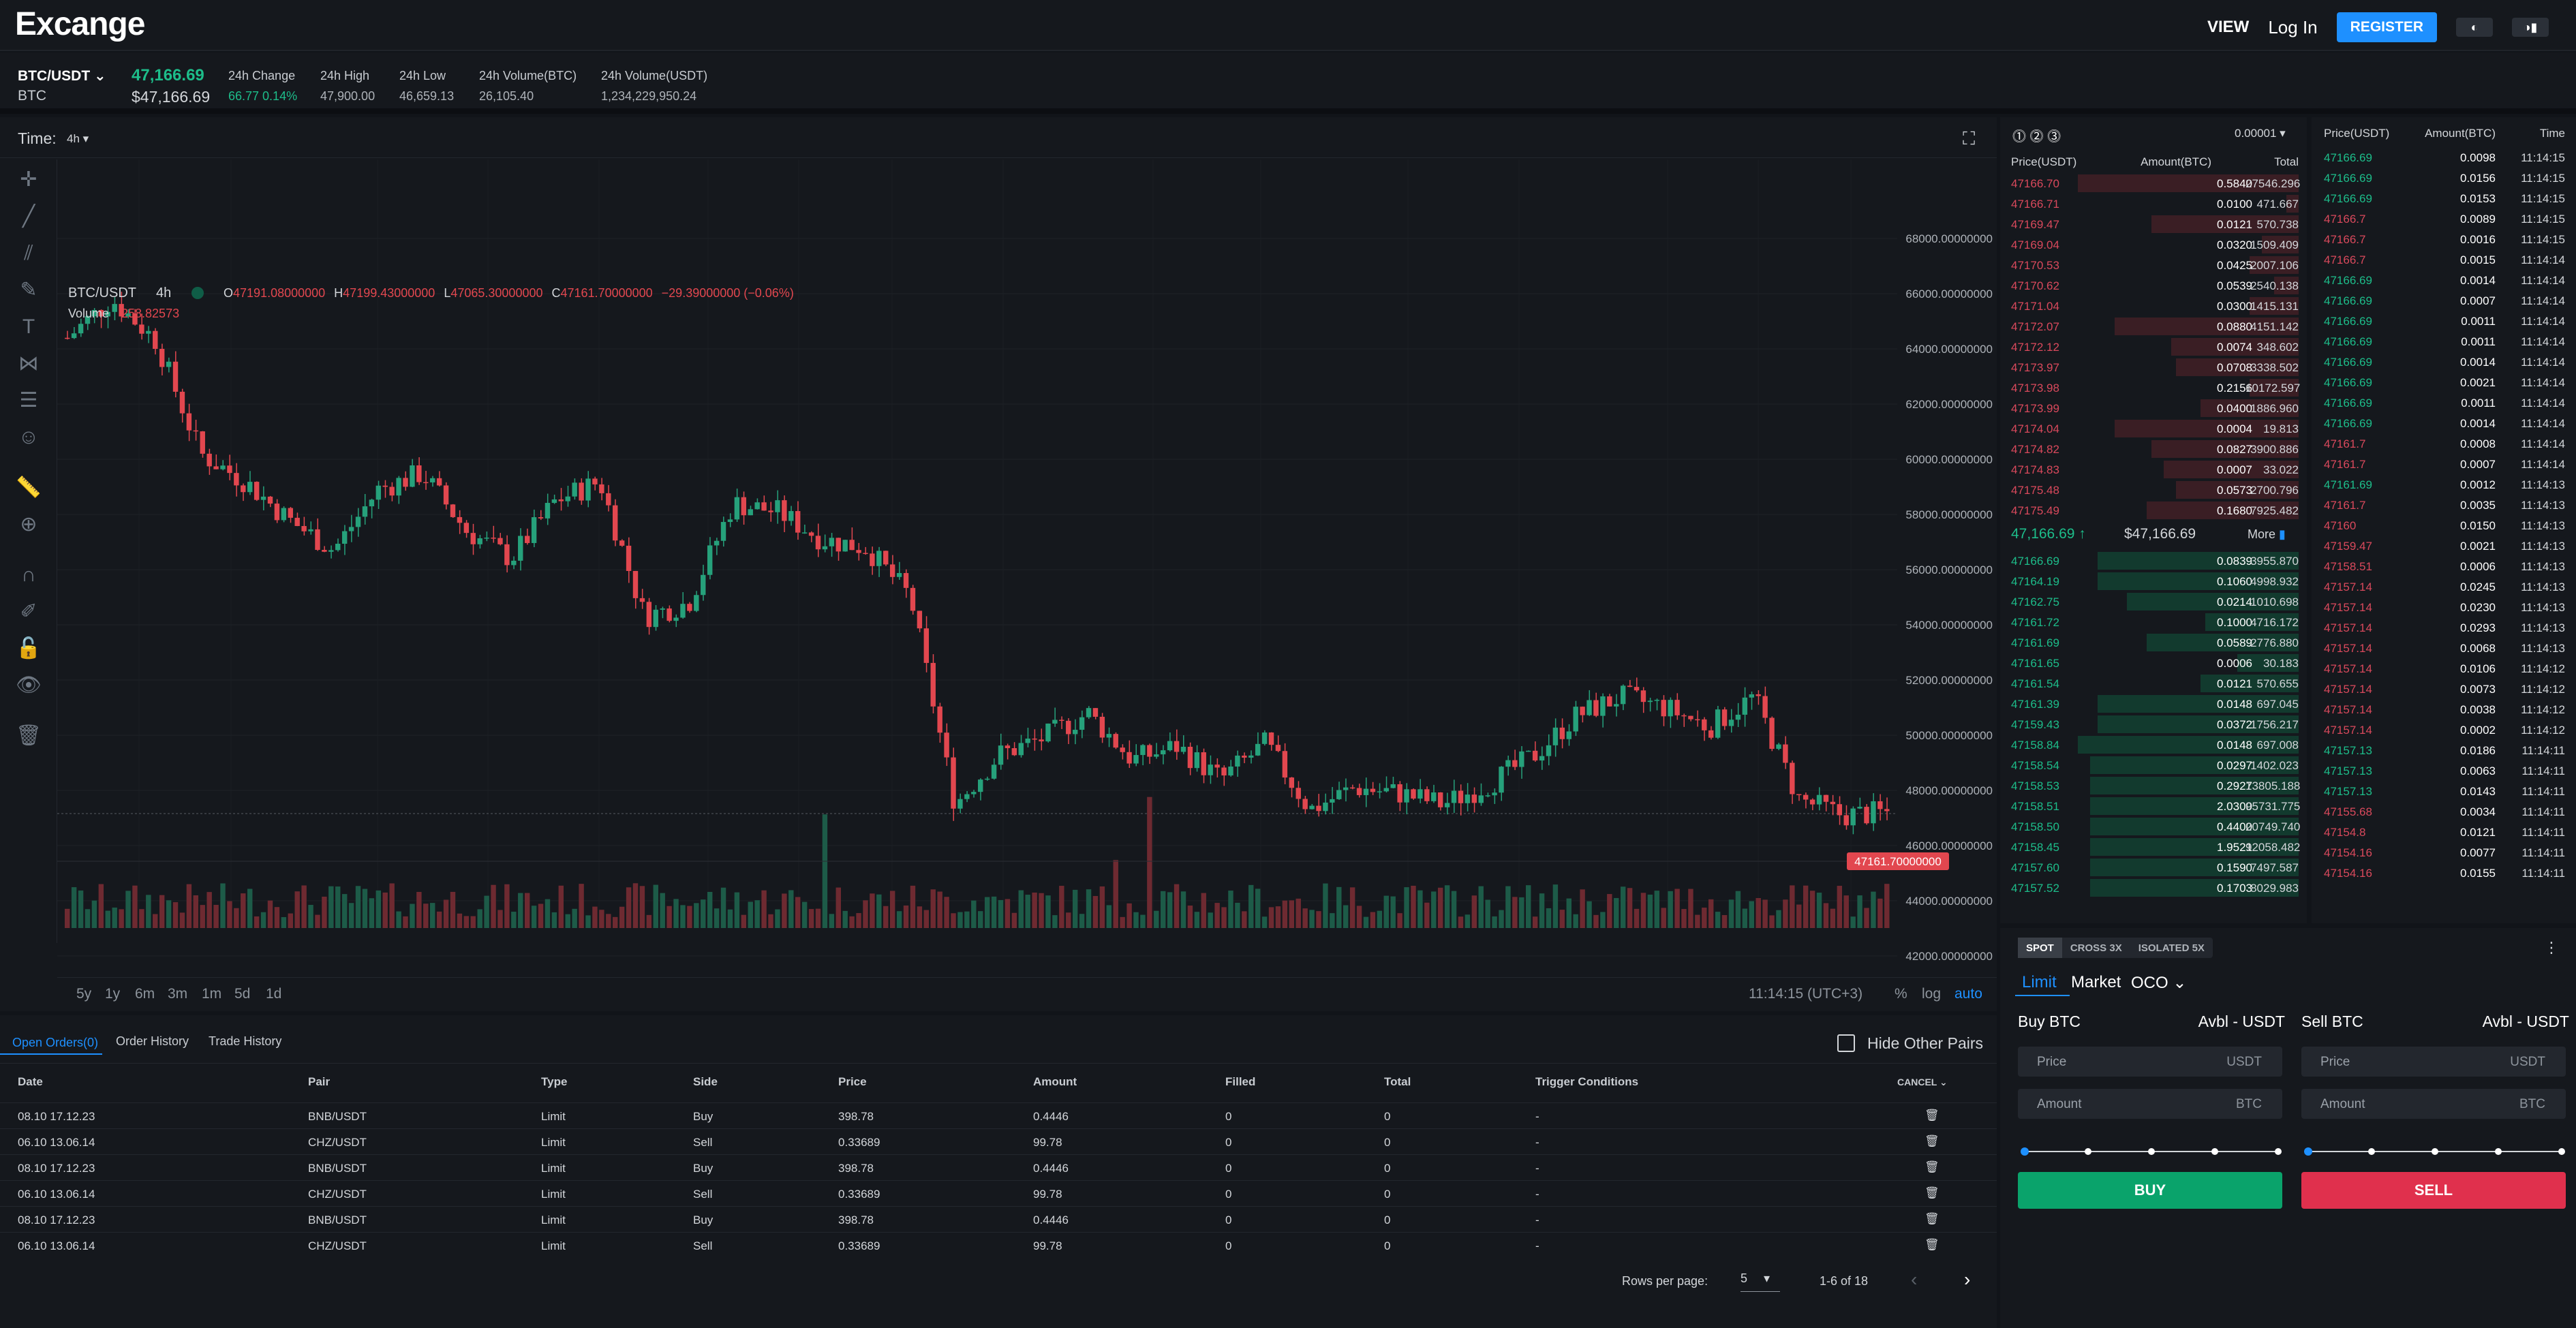 Image resolution: width=2576 pixels, height=1328 pixels. I want to click on ask-row: 47172.07 0.0880 4151.142, so click(2153, 326).